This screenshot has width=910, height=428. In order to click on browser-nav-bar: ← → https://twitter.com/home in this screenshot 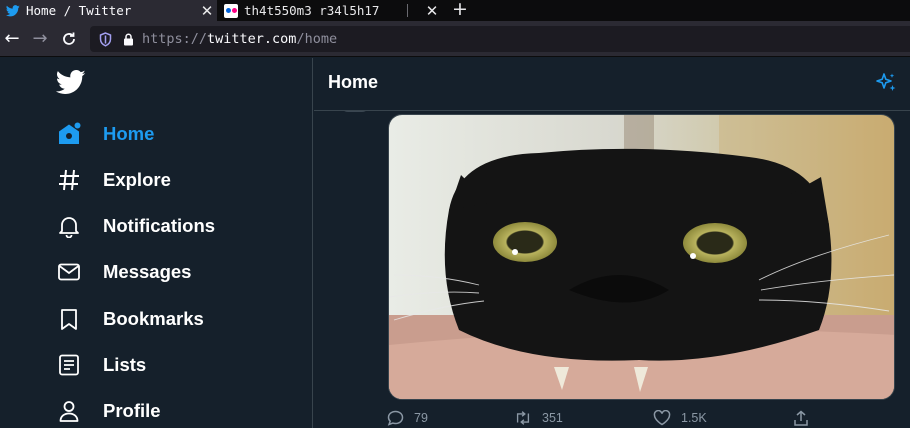, I will do `click(455, 39)`.